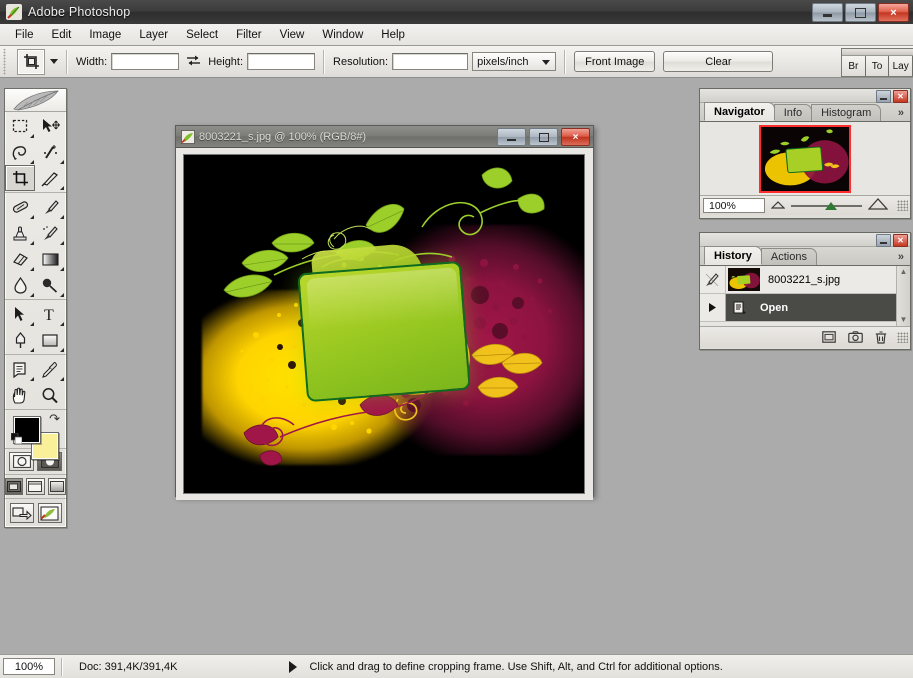  I want to click on tool-group-vector: T, so click(35, 328).